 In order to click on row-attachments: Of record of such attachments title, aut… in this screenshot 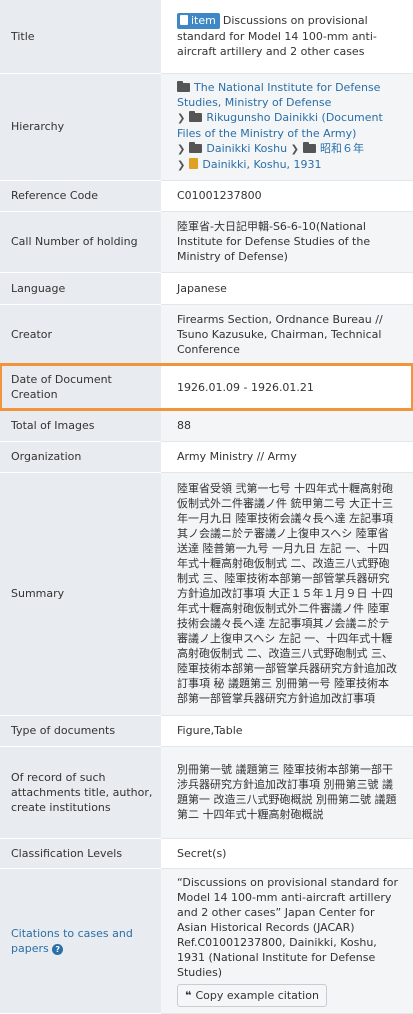, I will do `click(206, 792)`.